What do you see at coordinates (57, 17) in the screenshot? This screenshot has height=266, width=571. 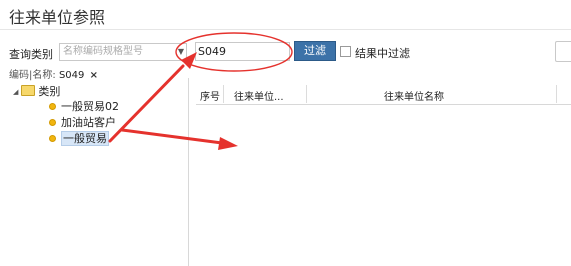 I see `page-title: 往来单位参照` at bounding box center [57, 17].